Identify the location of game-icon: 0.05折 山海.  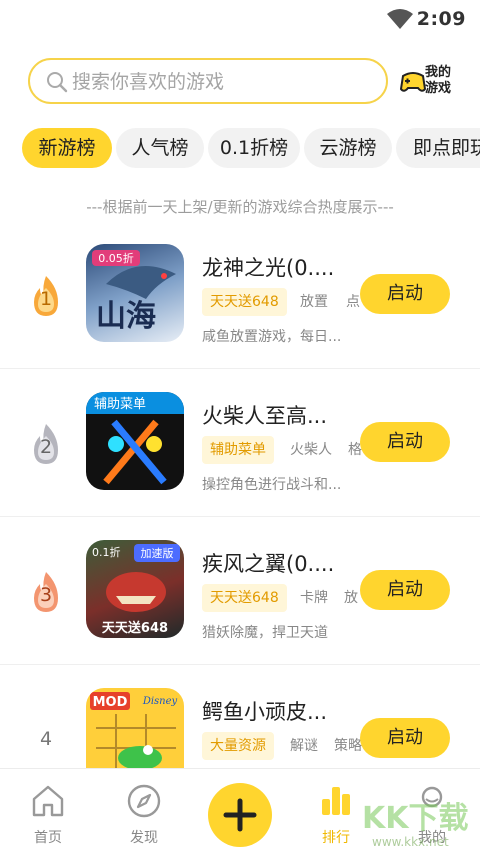
(135, 293).